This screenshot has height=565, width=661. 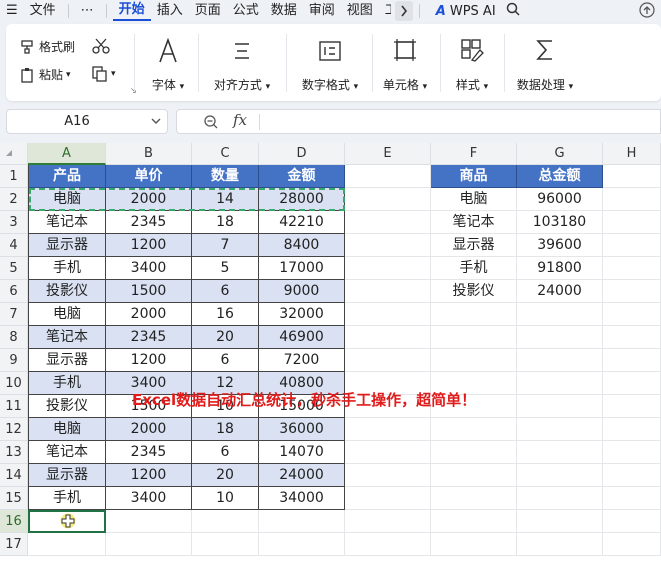 I want to click on row-header: 11, so click(x=14, y=406).